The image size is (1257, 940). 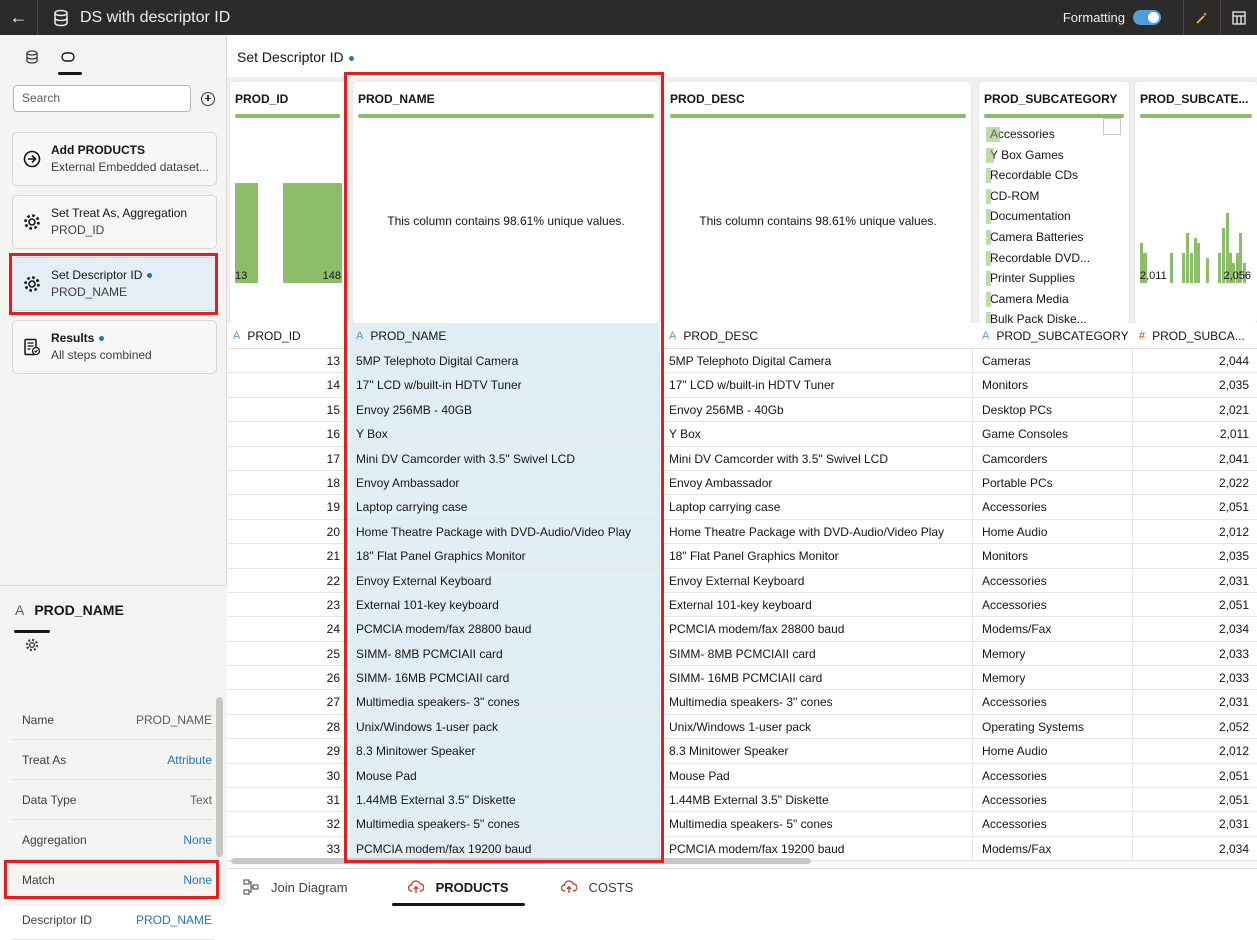 What do you see at coordinates (1041, 196) in the screenshot?
I see `category-item: CD-ROM` at bounding box center [1041, 196].